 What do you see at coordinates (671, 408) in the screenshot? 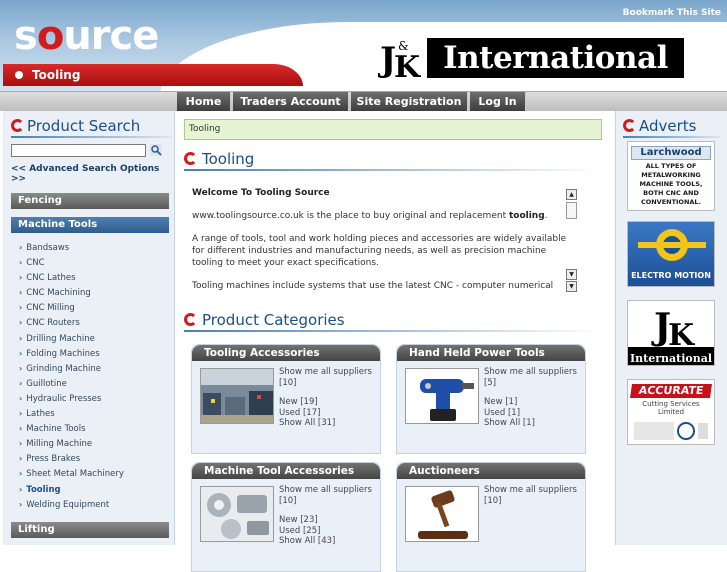
I see `accurate-text: Cutting Services Limited` at bounding box center [671, 408].